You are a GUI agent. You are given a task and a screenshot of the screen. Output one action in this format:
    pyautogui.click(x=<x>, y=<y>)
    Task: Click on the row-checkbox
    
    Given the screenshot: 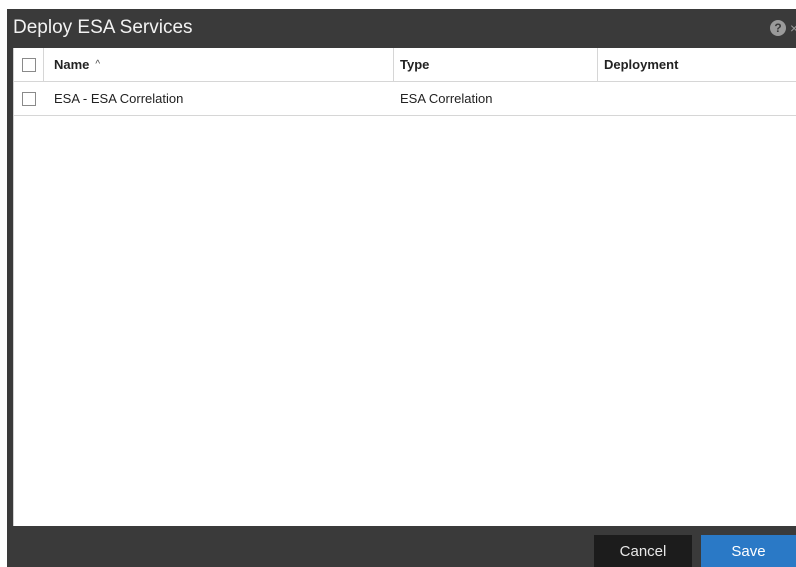 What is the action you would take?
    pyautogui.click(x=29, y=98)
    